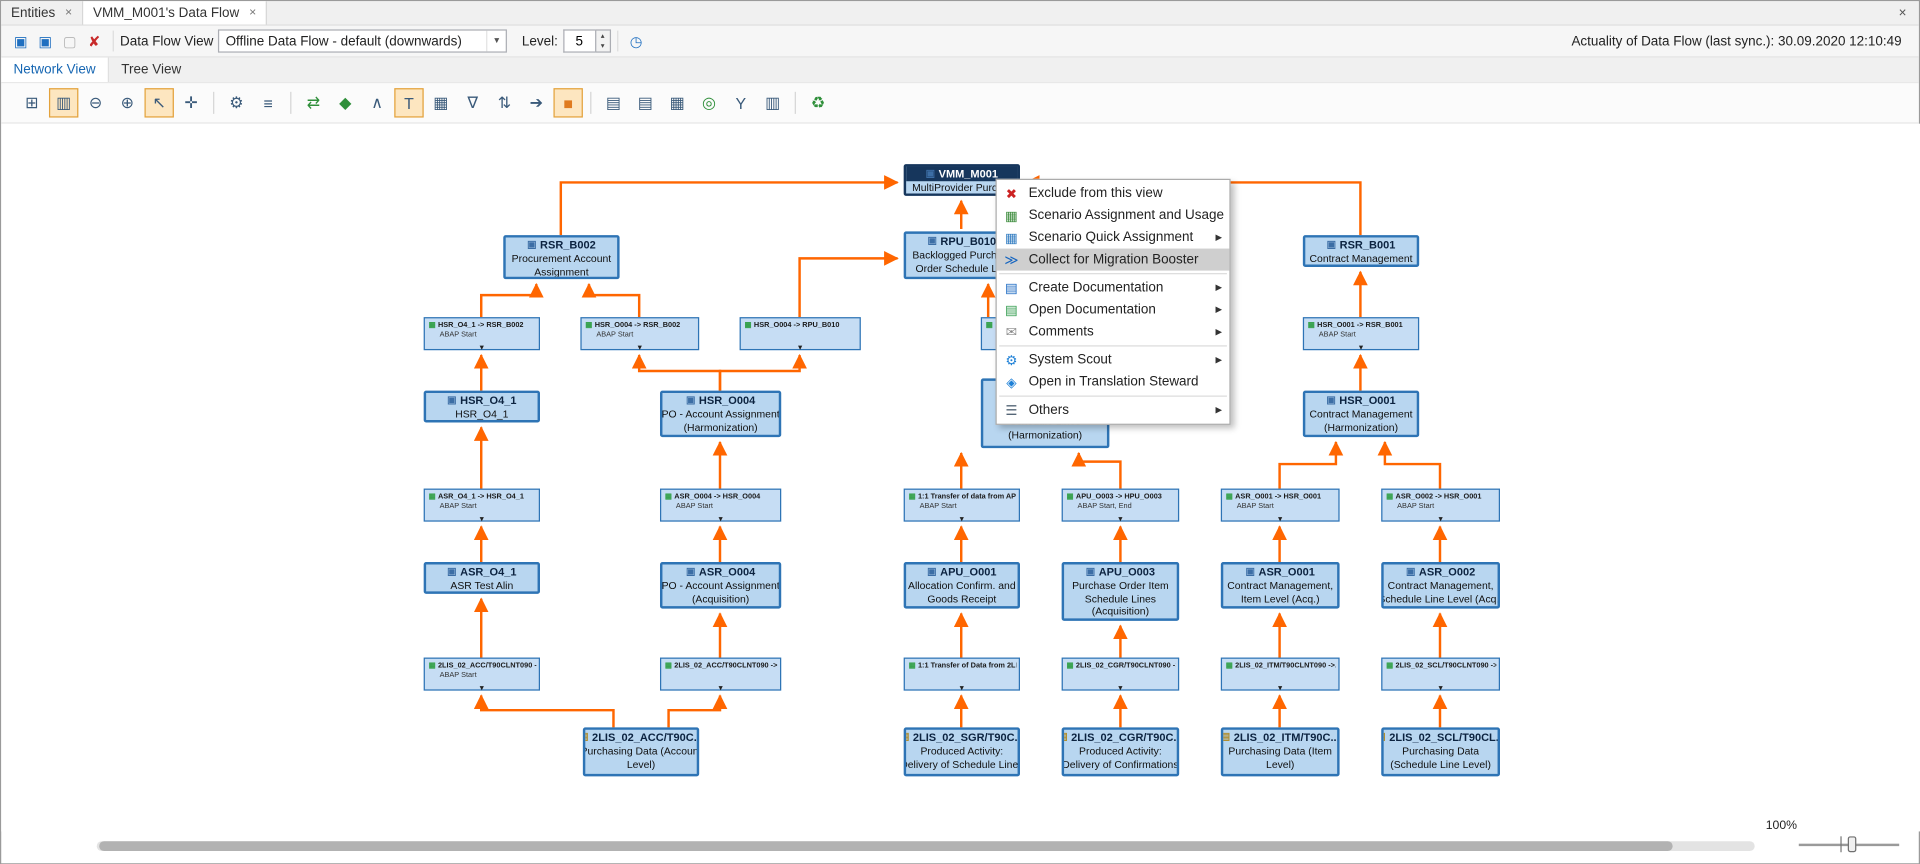 The width and height of the screenshot is (1920, 864). Describe the element at coordinates (602, 46) in the screenshot. I see `spinner-down-icon: ▾` at that location.